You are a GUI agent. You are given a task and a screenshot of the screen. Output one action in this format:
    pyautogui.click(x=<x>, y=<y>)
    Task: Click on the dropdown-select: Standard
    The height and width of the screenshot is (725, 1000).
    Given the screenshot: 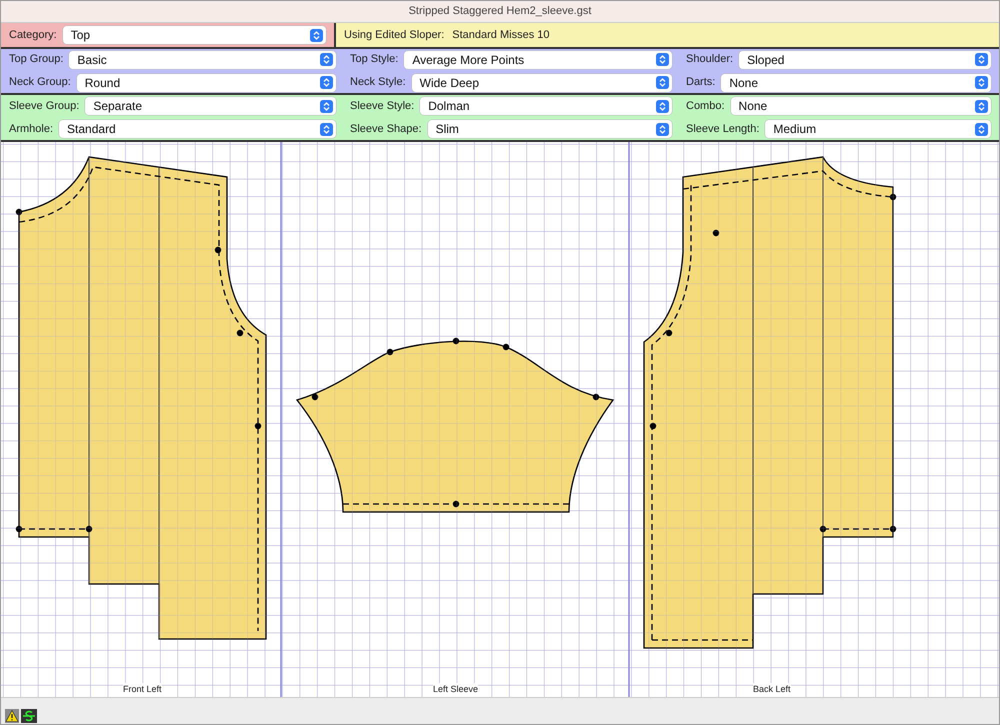 What is the action you would take?
    pyautogui.click(x=197, y=129)
    